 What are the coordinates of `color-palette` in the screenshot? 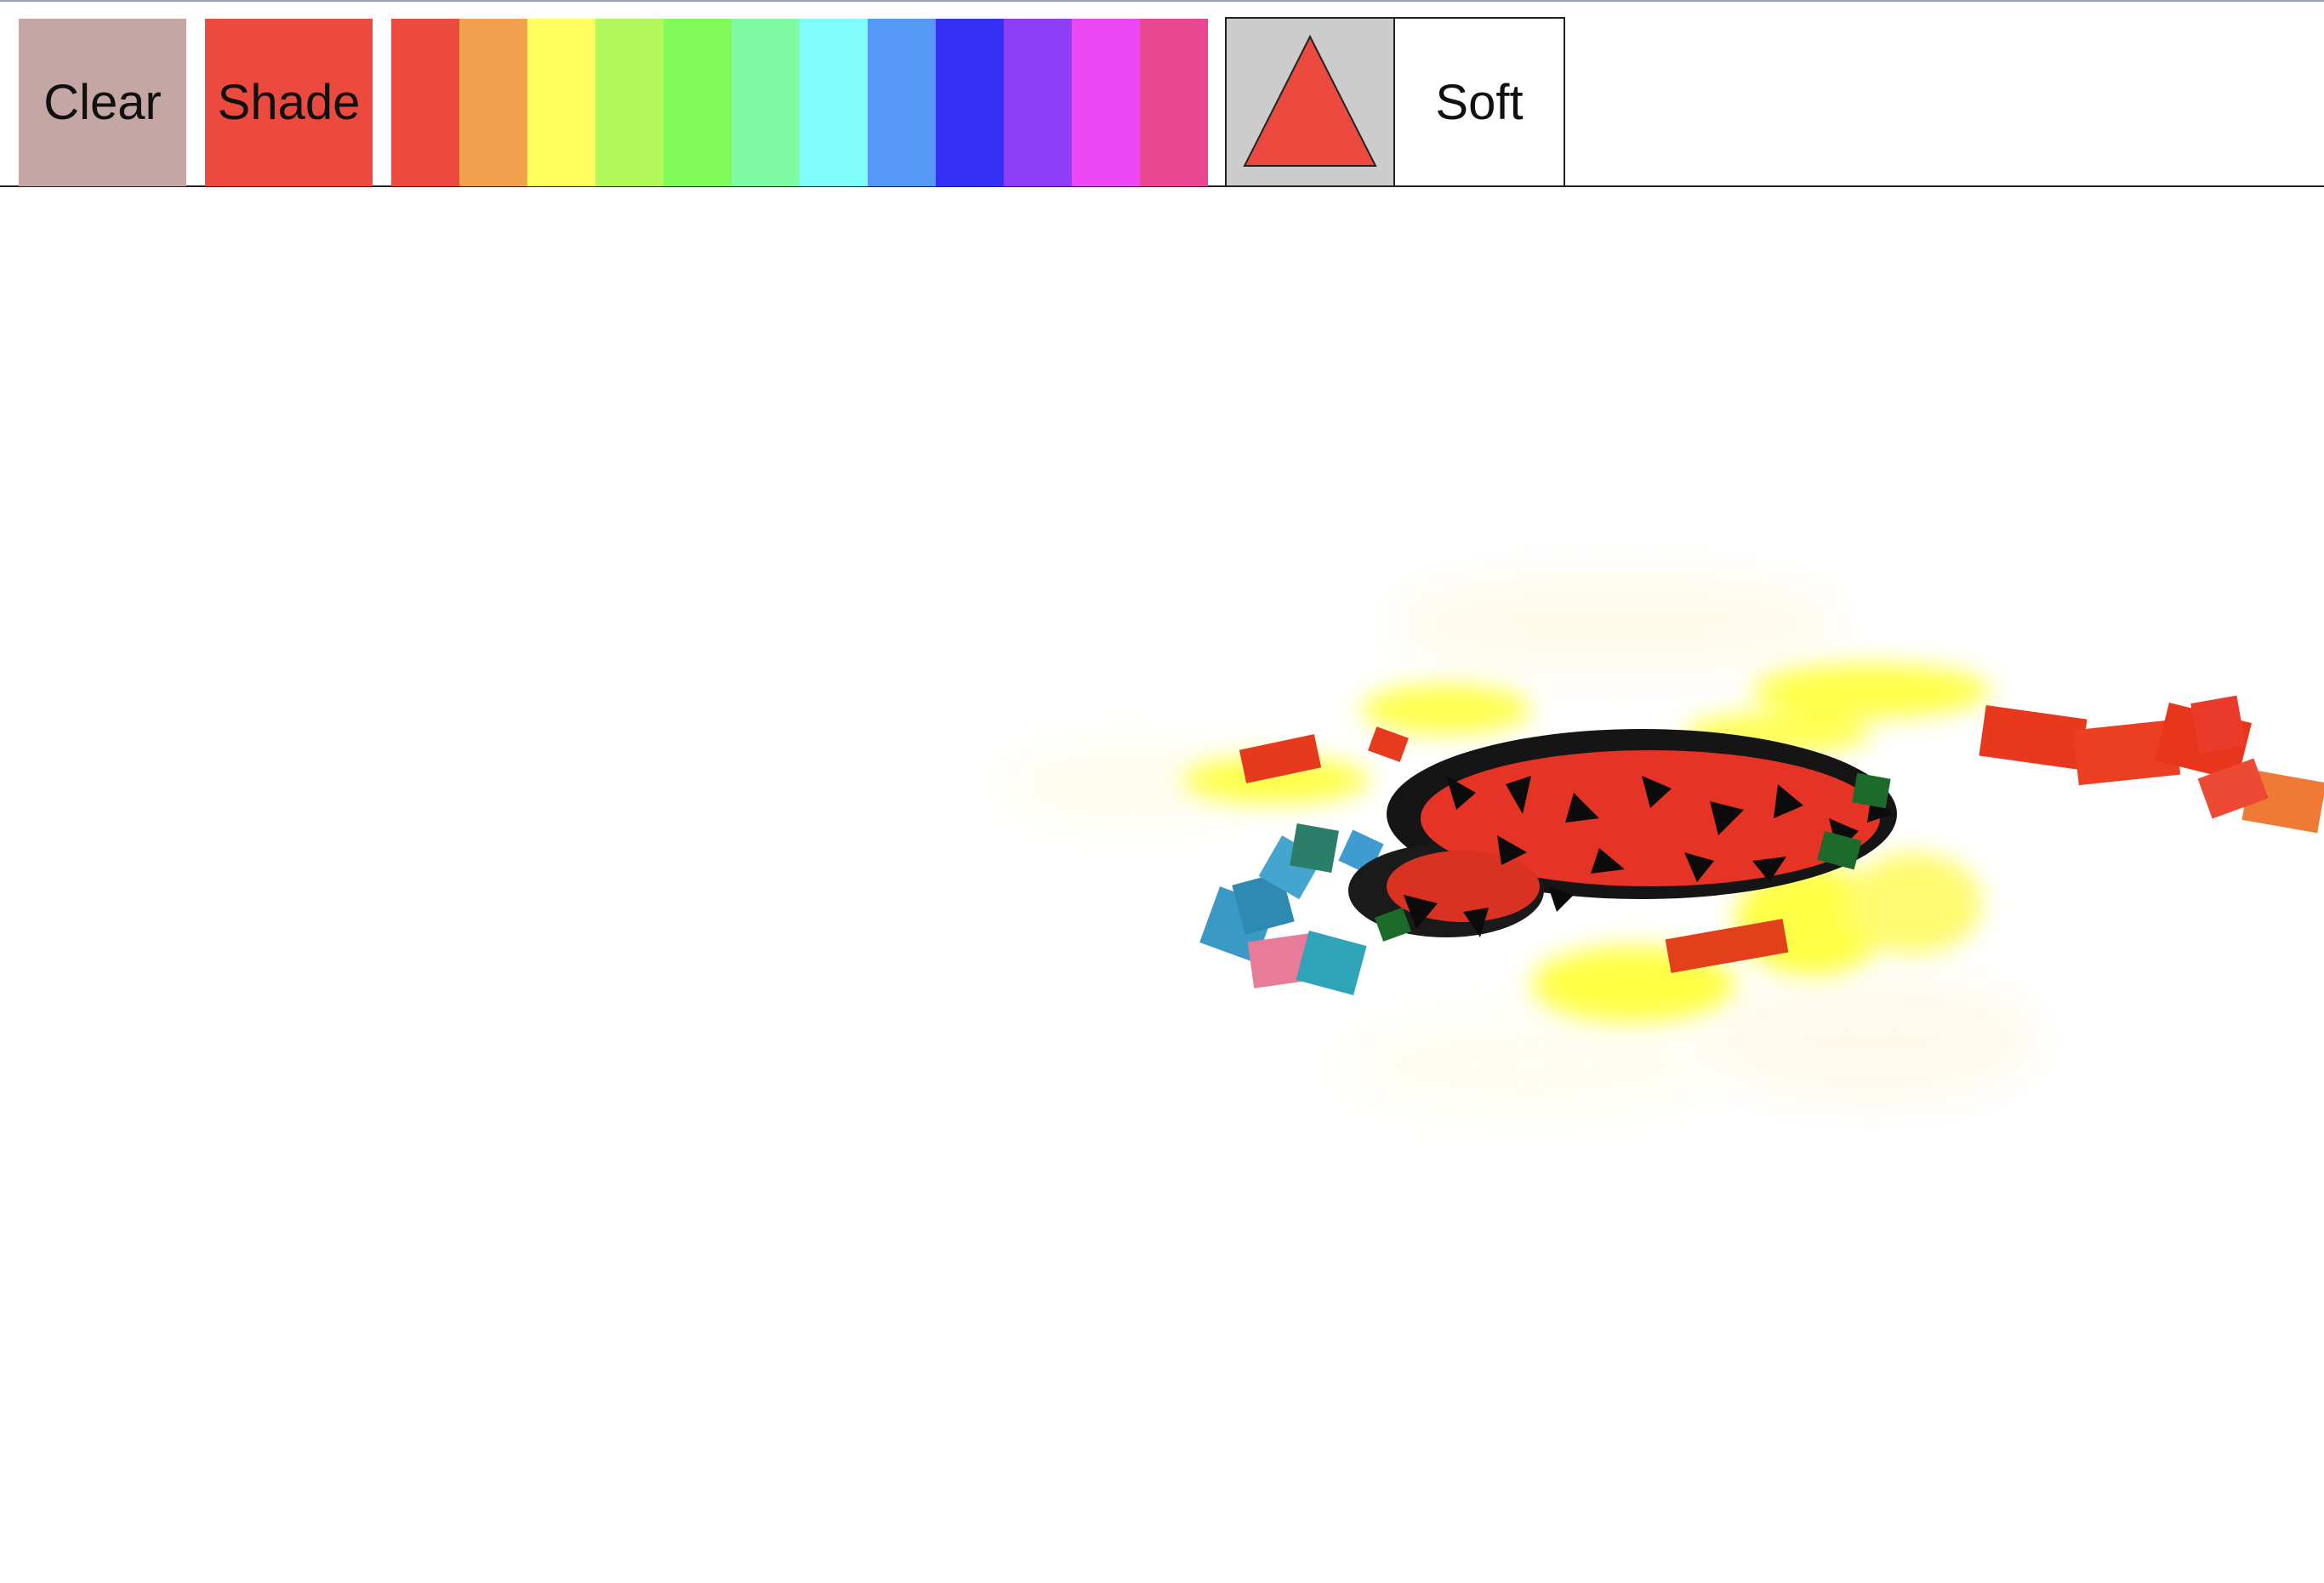 It's located at (799, 102).